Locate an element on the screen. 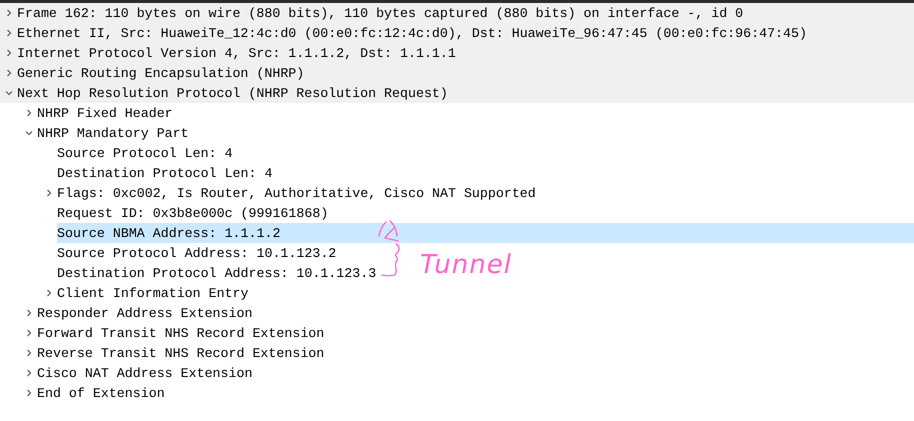 The image size is (914, 421). tree-item: Destination Protocol Len: 4 is located at coordinates (164, 173).